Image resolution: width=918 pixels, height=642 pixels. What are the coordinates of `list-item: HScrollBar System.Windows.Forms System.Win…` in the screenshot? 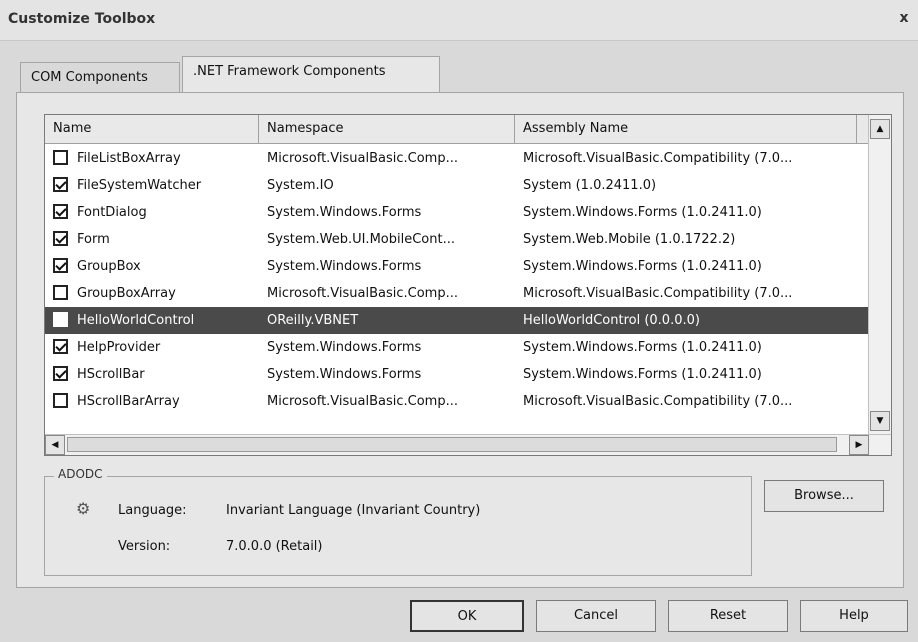 It's located at (457, 374).